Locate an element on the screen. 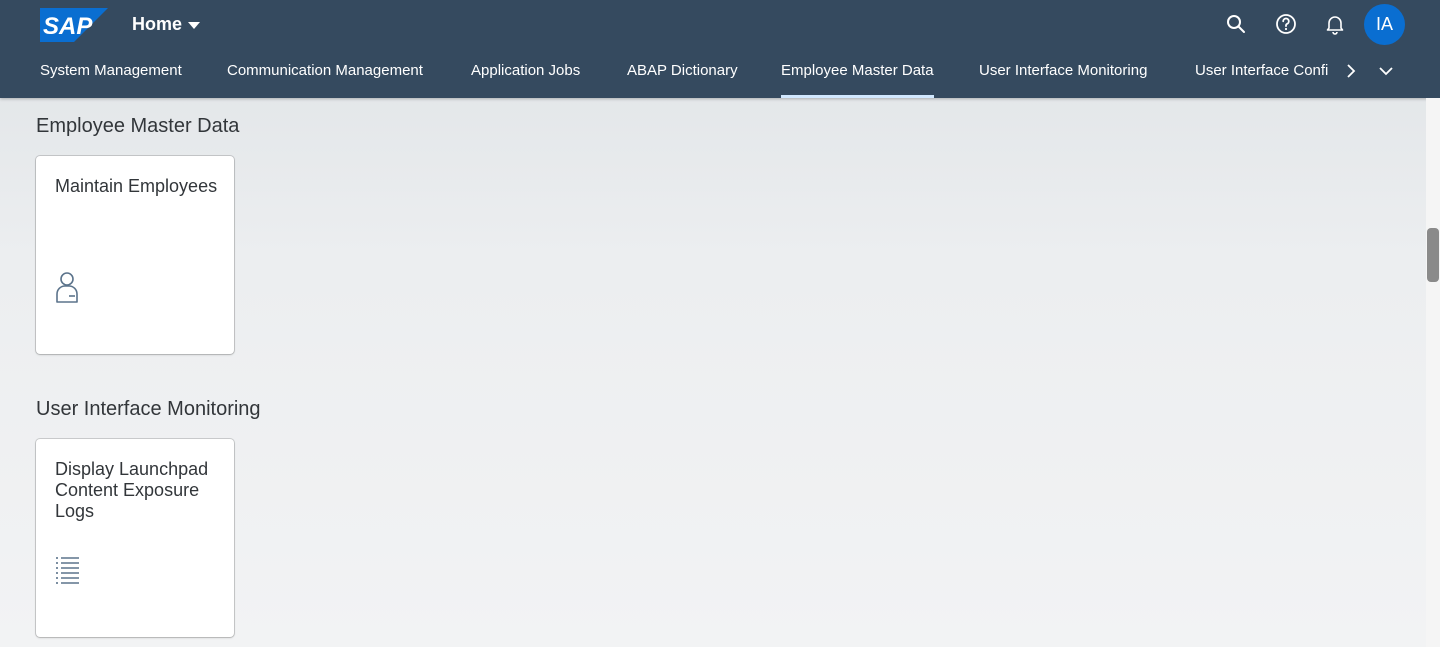  tab-user-interface-monitoring: User Interface Monitoring is located at coordinates (1063, 74).